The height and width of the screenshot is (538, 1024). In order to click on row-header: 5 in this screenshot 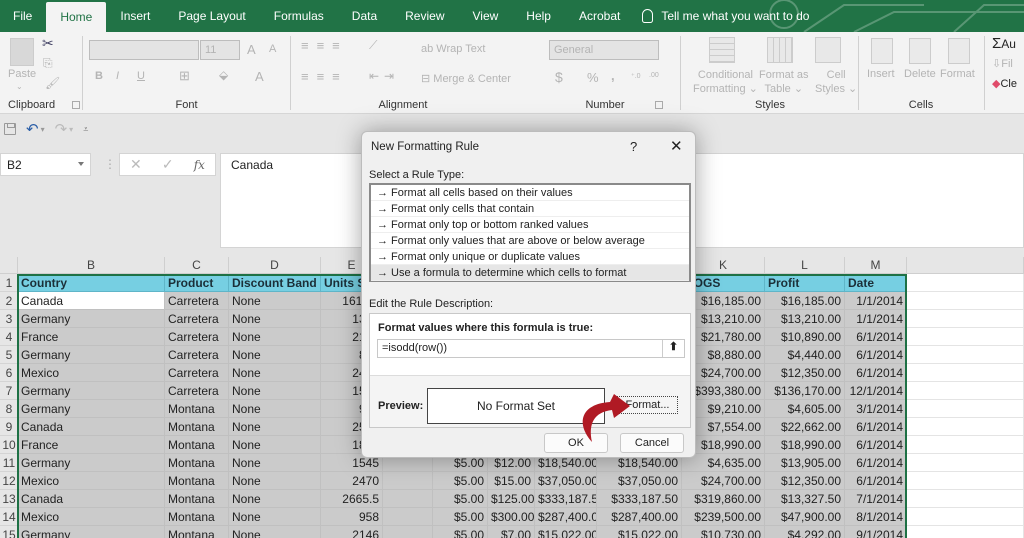, I will do `click(9, 355)`.